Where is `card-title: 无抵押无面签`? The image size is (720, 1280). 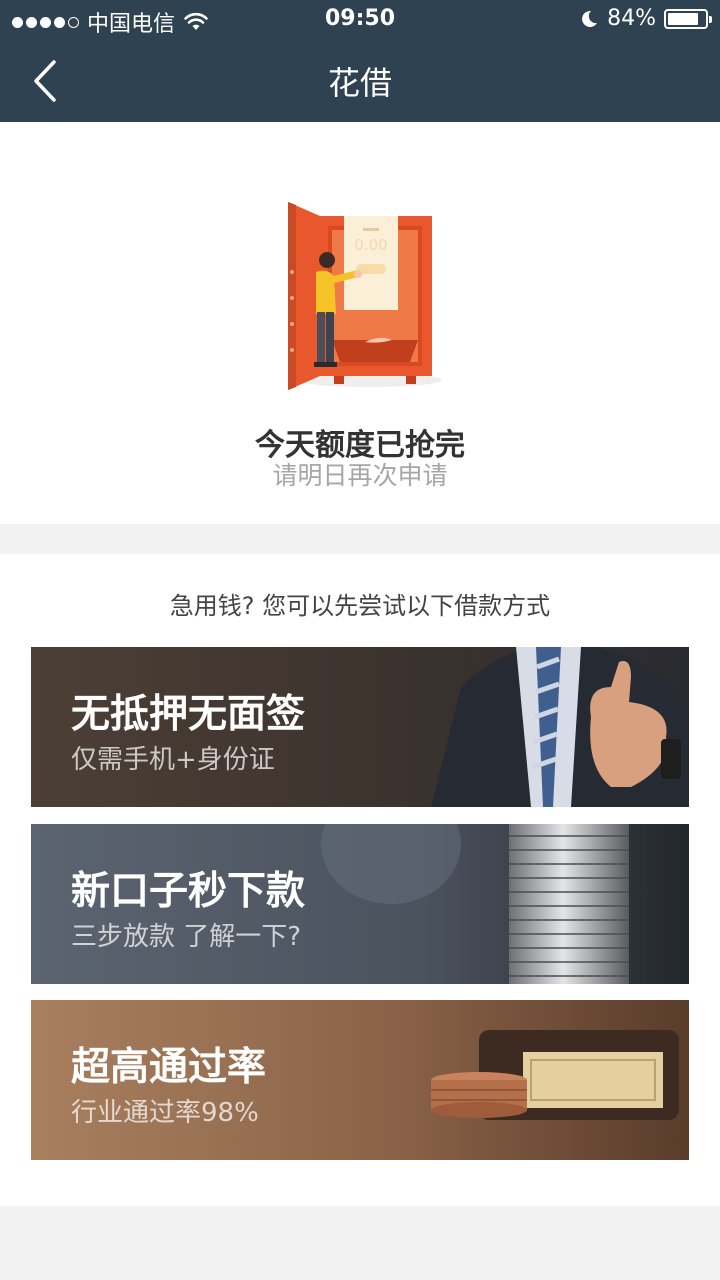
card-title: 无抵押无面签 is located at coordinates (188, 714).